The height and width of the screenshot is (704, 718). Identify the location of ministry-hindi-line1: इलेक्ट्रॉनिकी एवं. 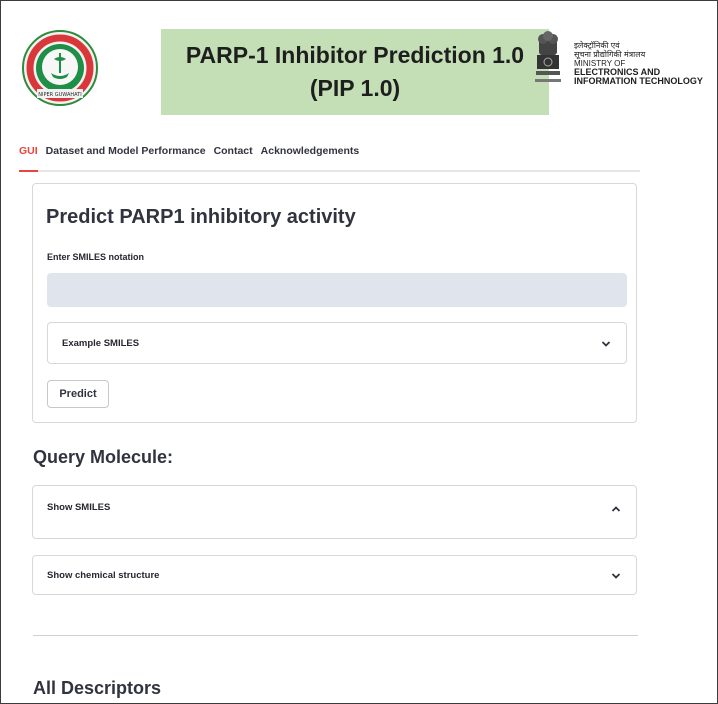
(597, 45).